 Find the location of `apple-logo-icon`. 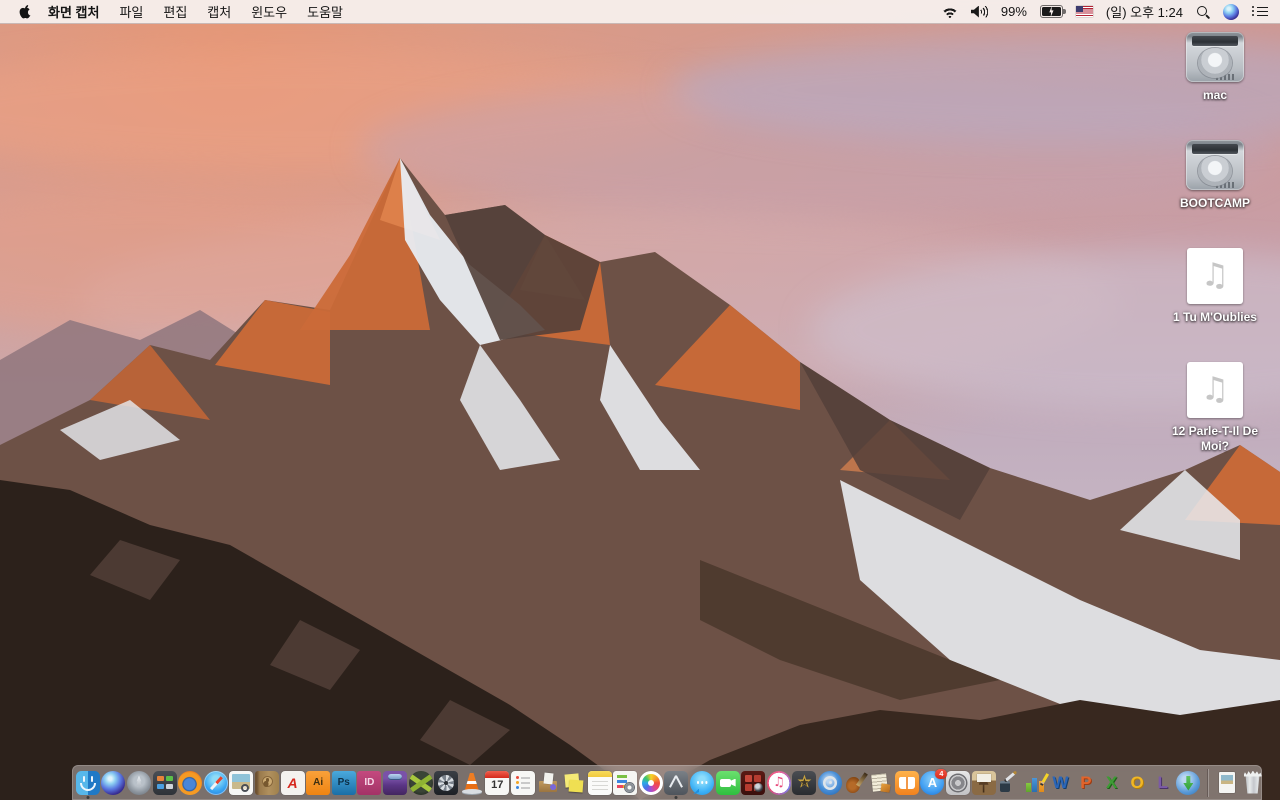

apple-logo-icon is located at coordinates (24, 12).